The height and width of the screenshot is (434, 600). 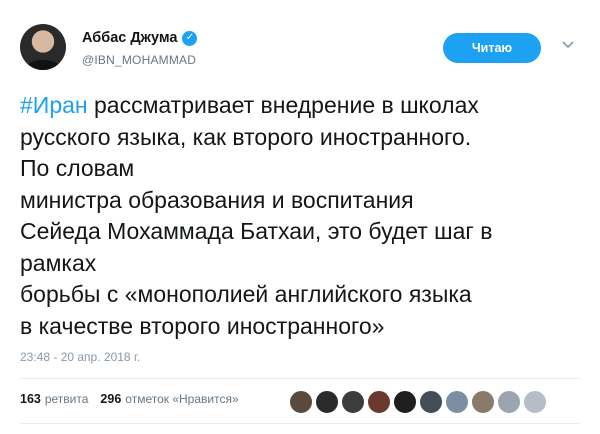 What do you see at coordinates (43, 47) in the screenshot?
I see `user-avatar` at bounding box center [43, 47].